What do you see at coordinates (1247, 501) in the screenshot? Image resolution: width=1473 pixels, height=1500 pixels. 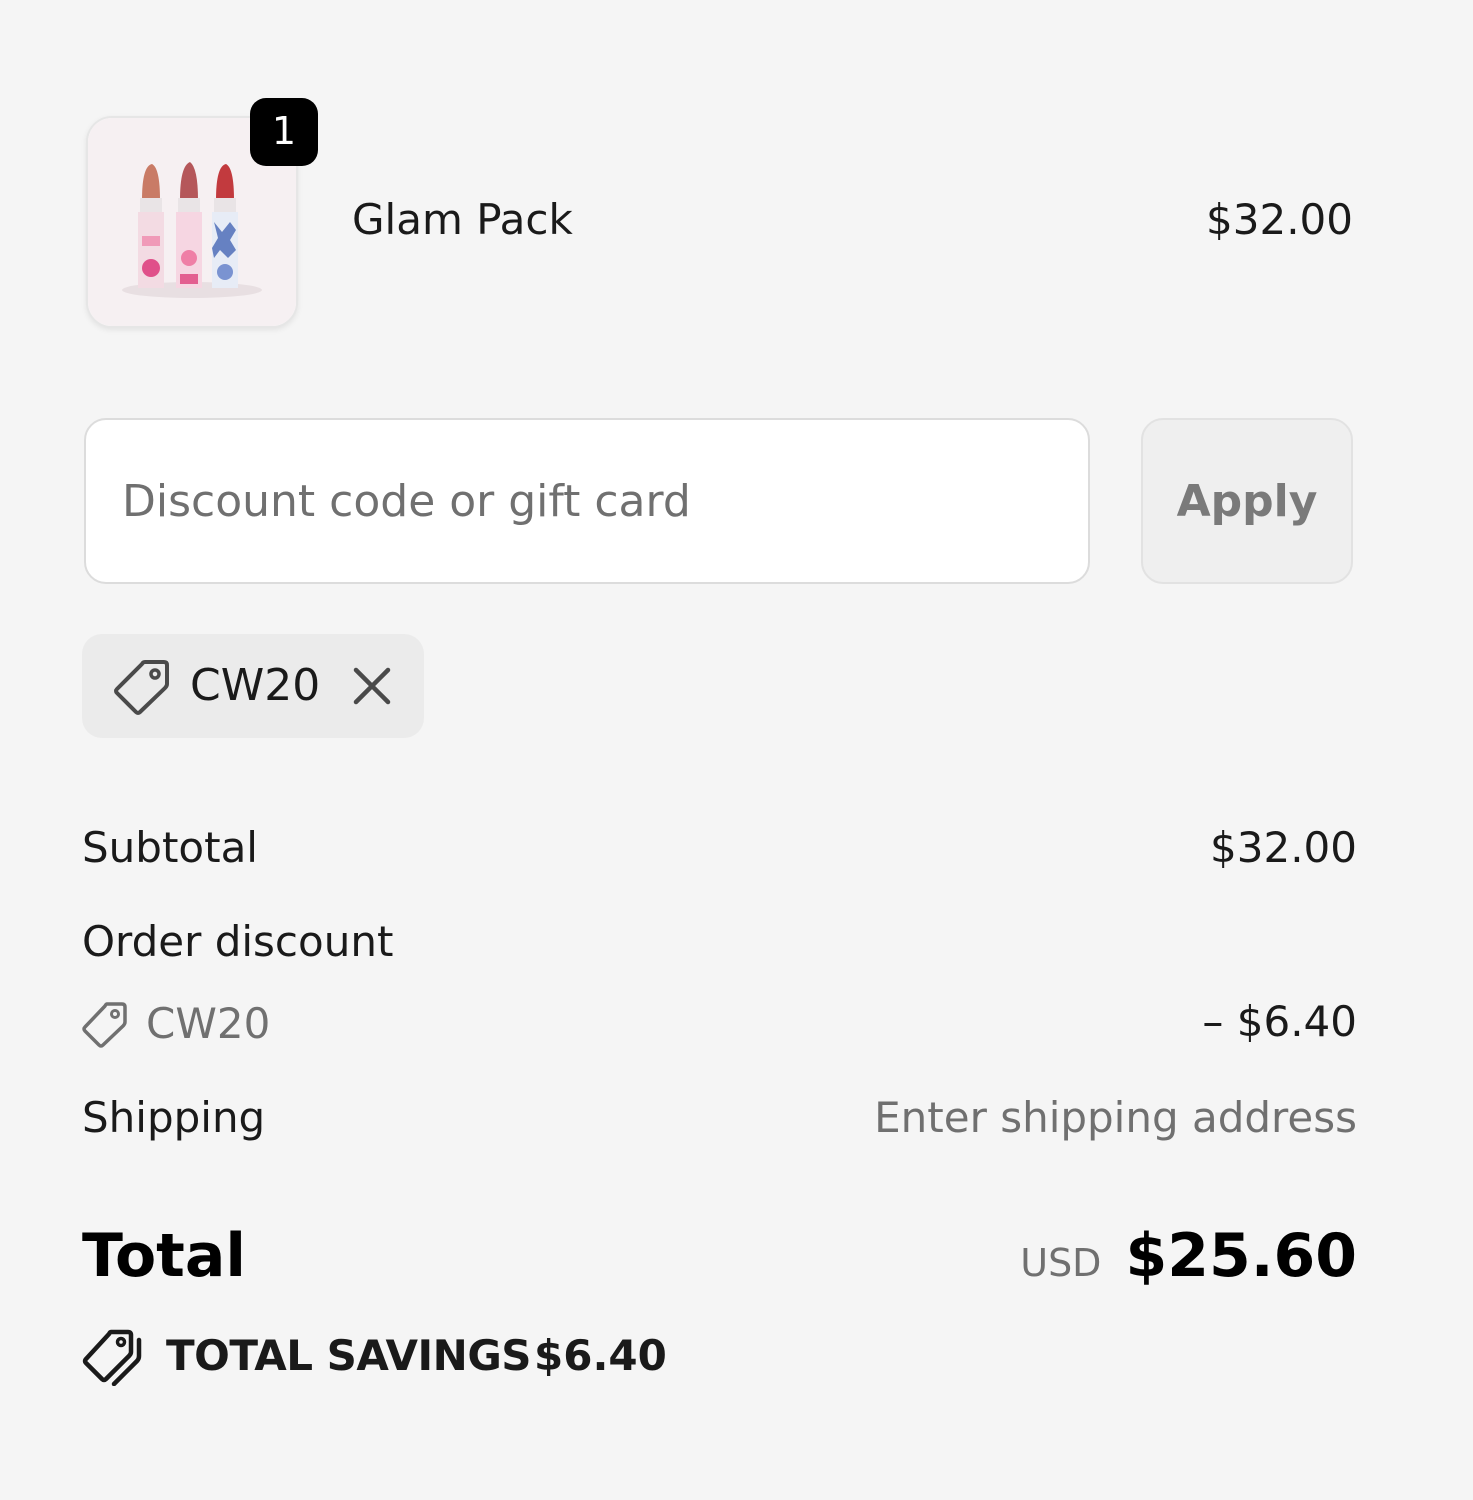 I see `apply-button: Apply` at bounding box center [1247, 501].